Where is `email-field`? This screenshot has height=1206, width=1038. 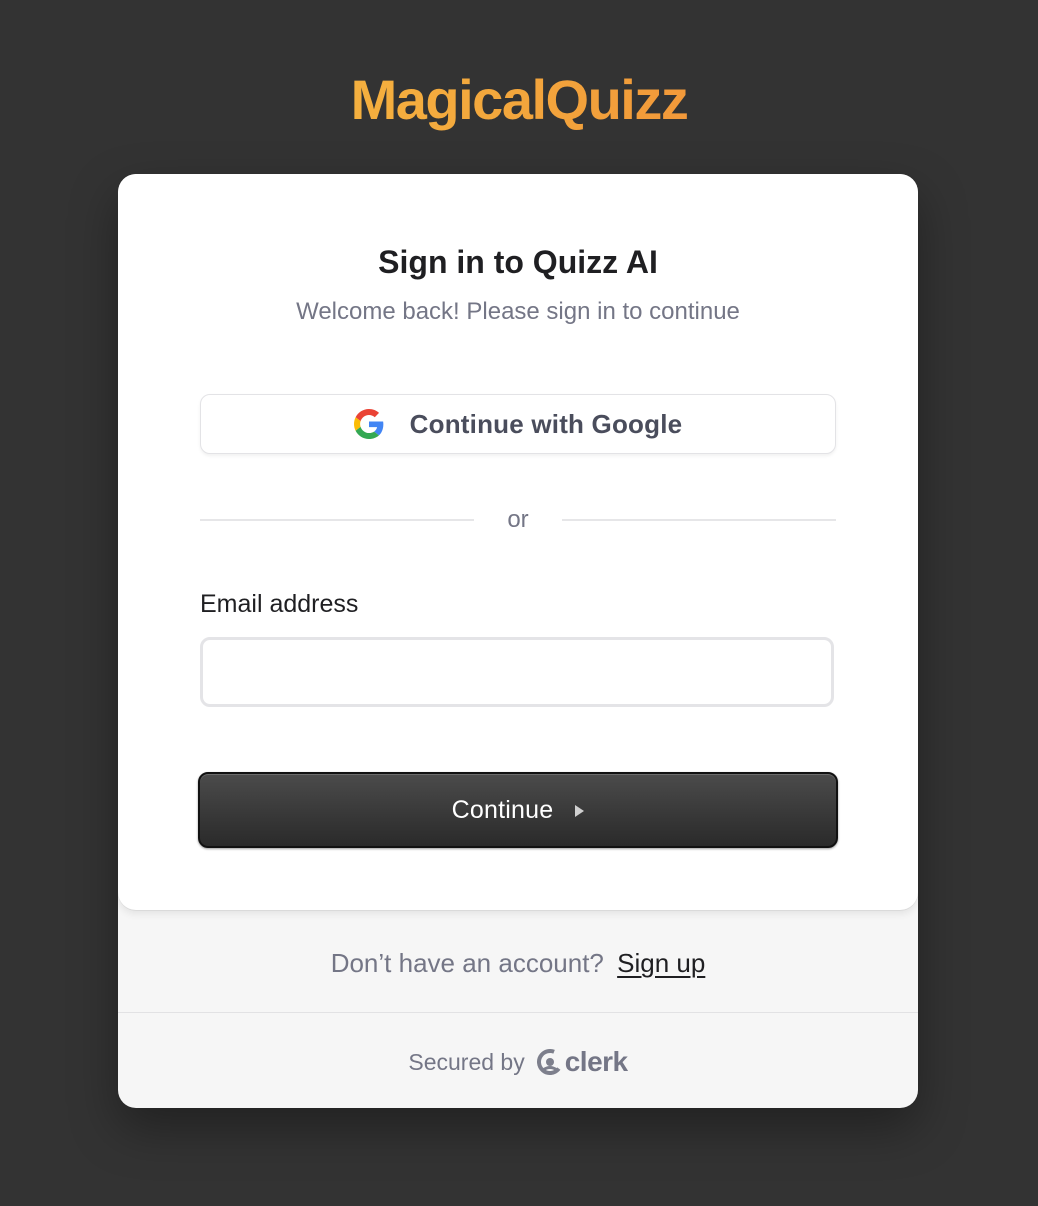
email-field is located at coordinates (517, 672).